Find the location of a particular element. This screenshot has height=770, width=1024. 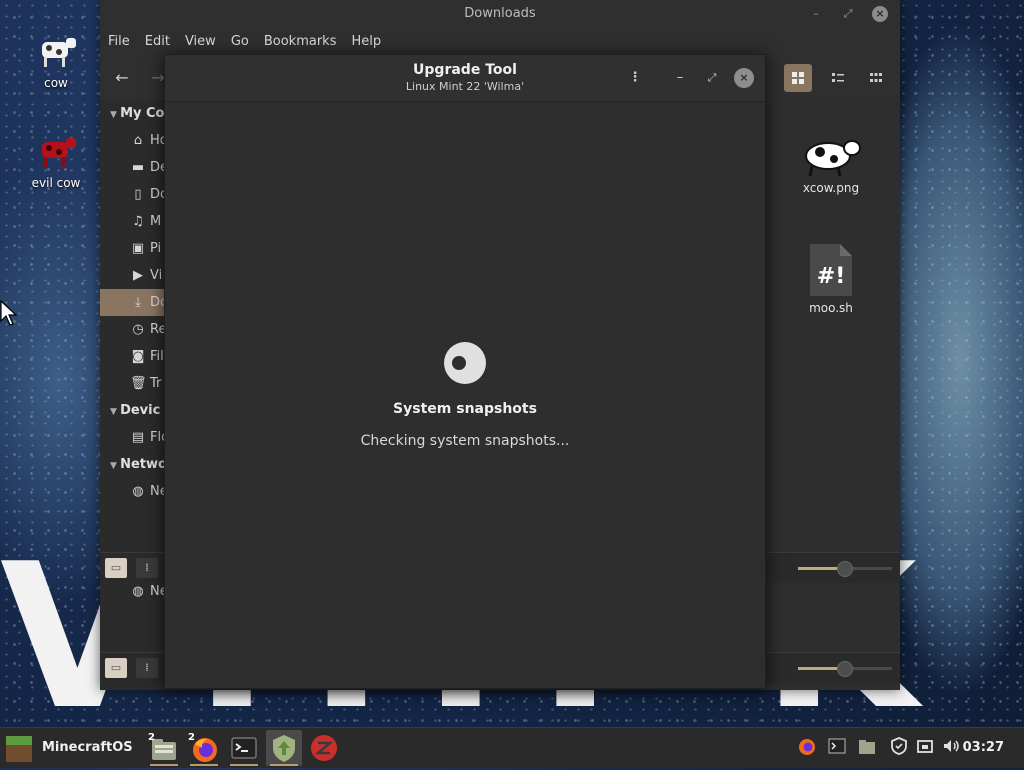

icon-view-button is located at coordinates (798, 78).